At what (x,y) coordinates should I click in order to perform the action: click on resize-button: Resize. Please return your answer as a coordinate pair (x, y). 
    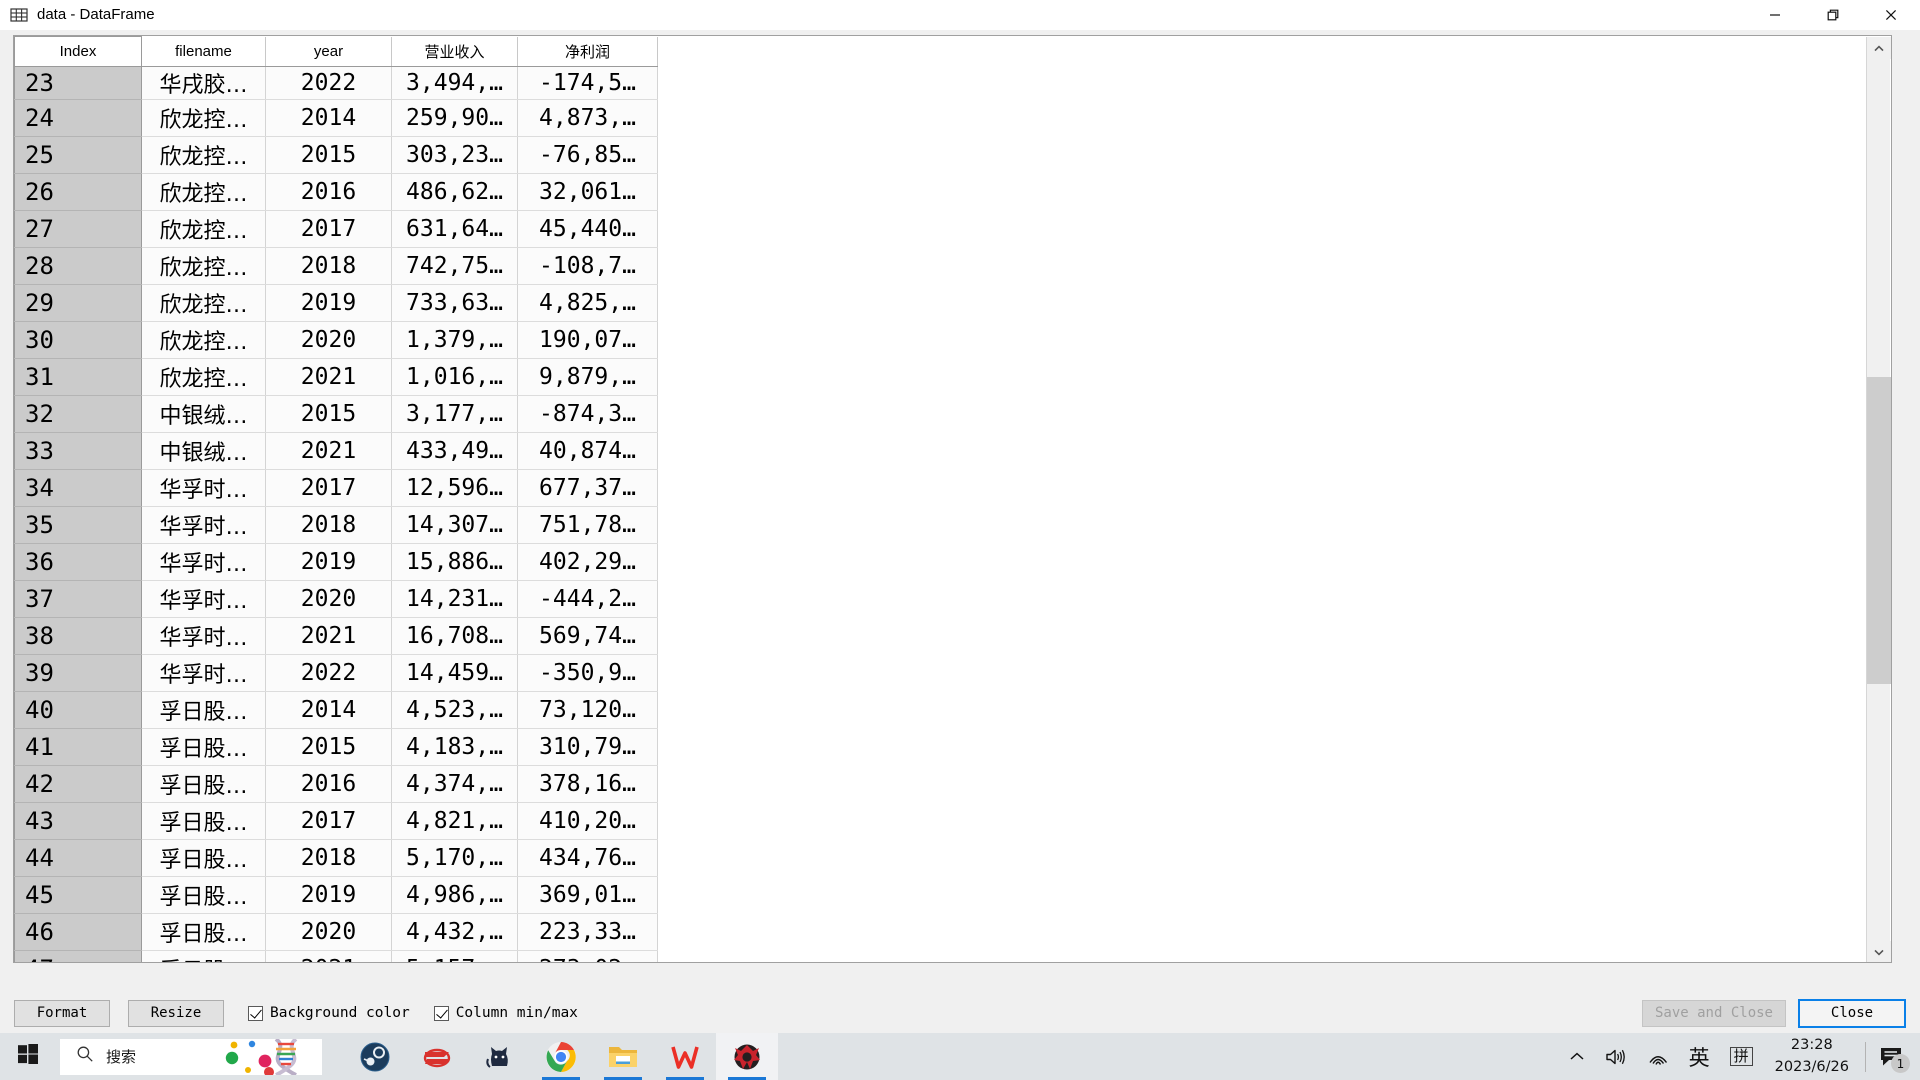
    Looking at the image, I should click on (176, 1013).